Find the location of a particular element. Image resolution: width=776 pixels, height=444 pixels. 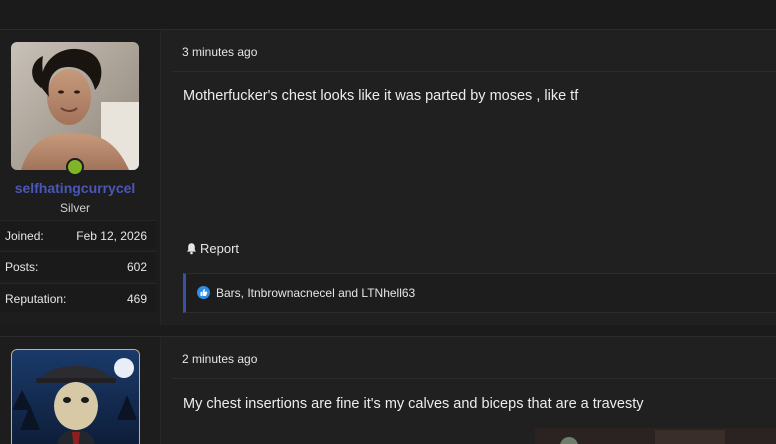

report-label: Report is located at coordinates (220, 248).